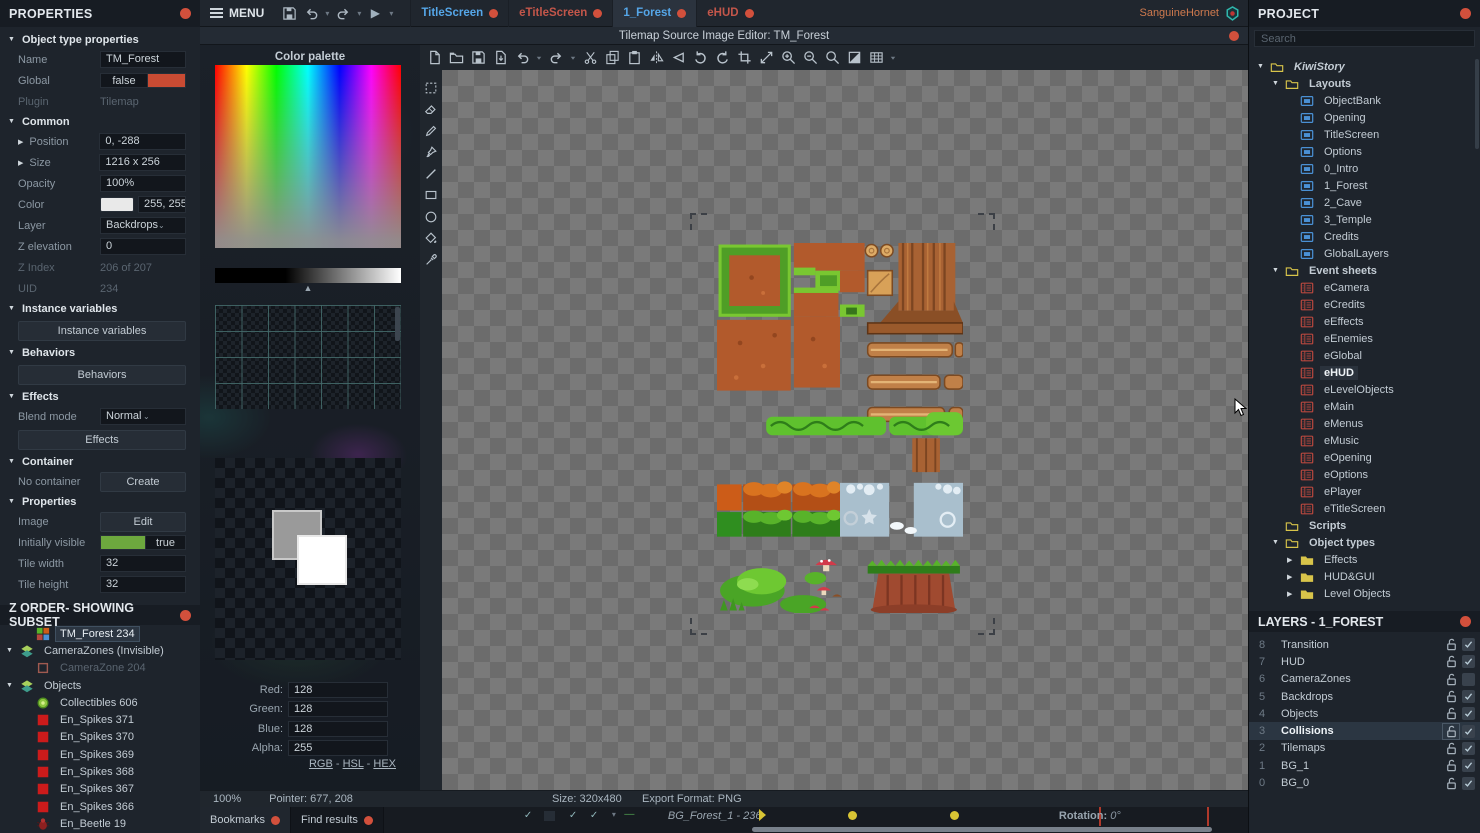 Image resolution: width=1480 pixels, height=833 pixels. Describe the element at coordinates (1364, 731) in the screenshot. I see `layer-row-collisions: 3 Collisions` at that location.